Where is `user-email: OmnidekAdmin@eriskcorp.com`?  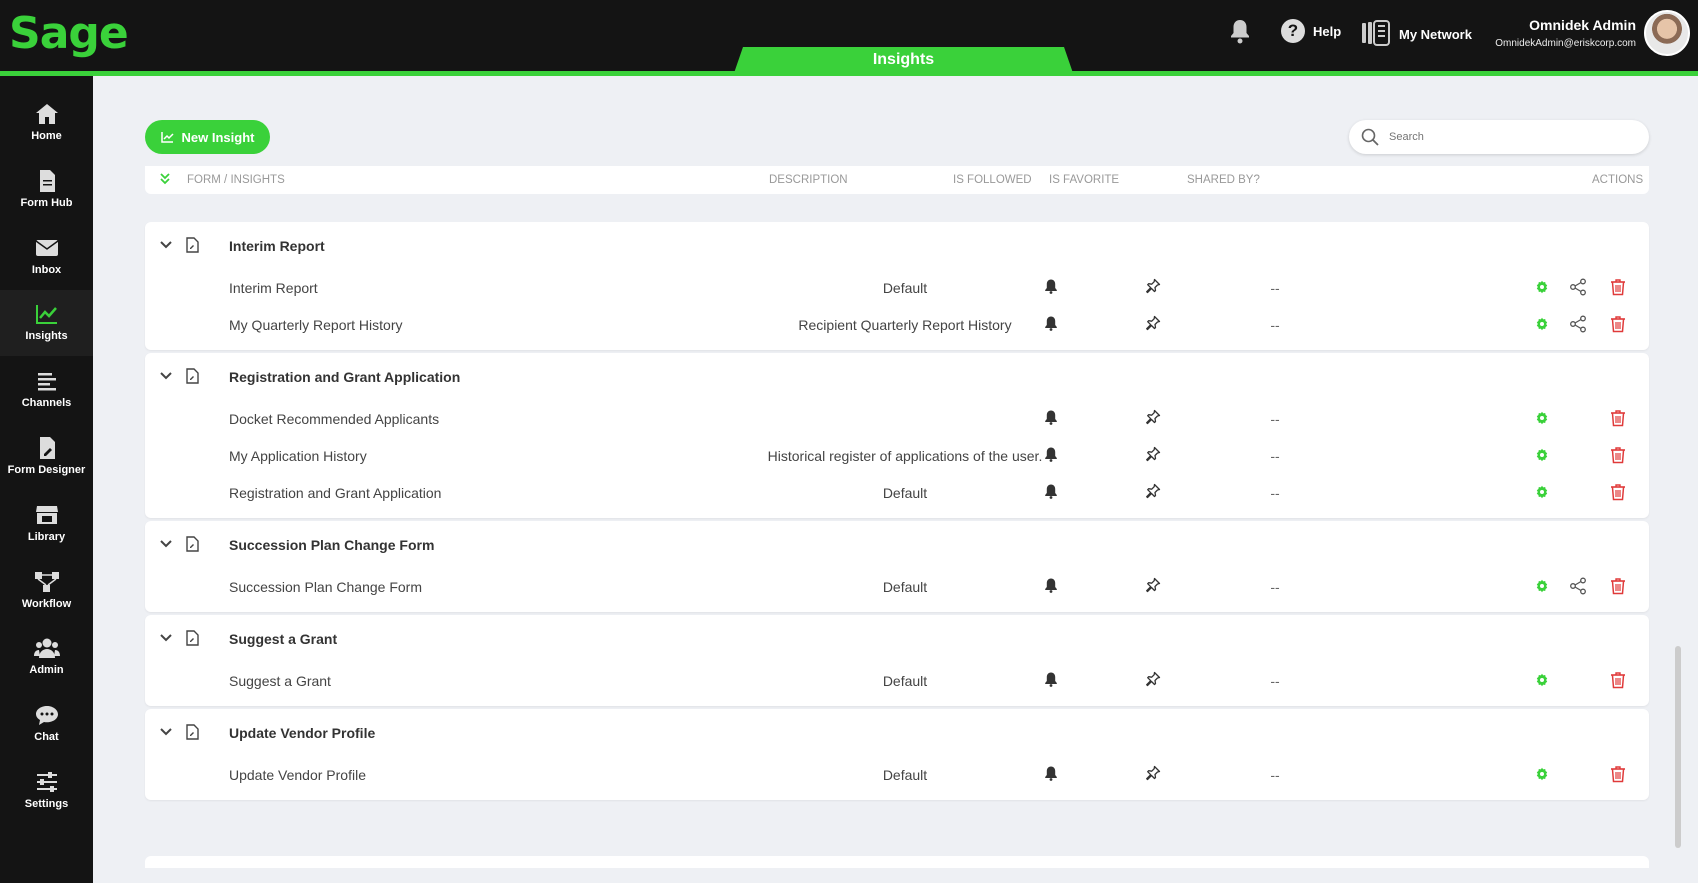
user-email: OmnidekAdmin@eriskcorp.com is located at coordinates (1565, 43).